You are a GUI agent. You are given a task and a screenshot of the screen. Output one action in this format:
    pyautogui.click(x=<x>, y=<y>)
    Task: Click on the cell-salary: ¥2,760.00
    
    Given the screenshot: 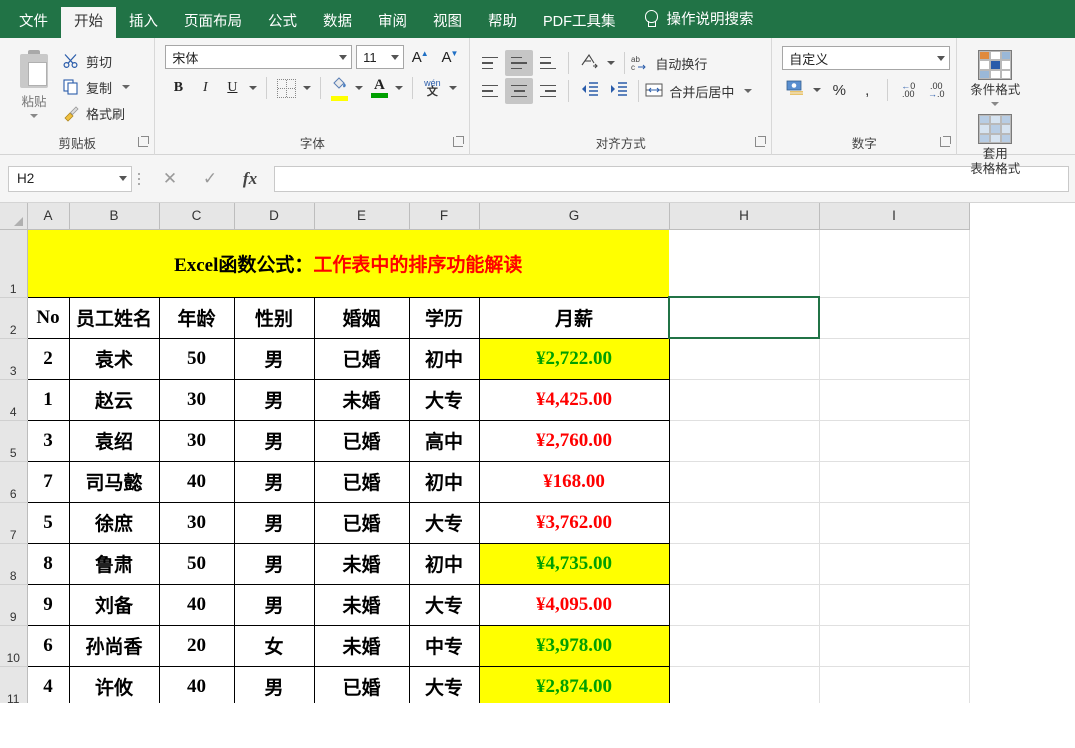 What is the action you would take?
    pyautogui.click(x=574, y=440)
    